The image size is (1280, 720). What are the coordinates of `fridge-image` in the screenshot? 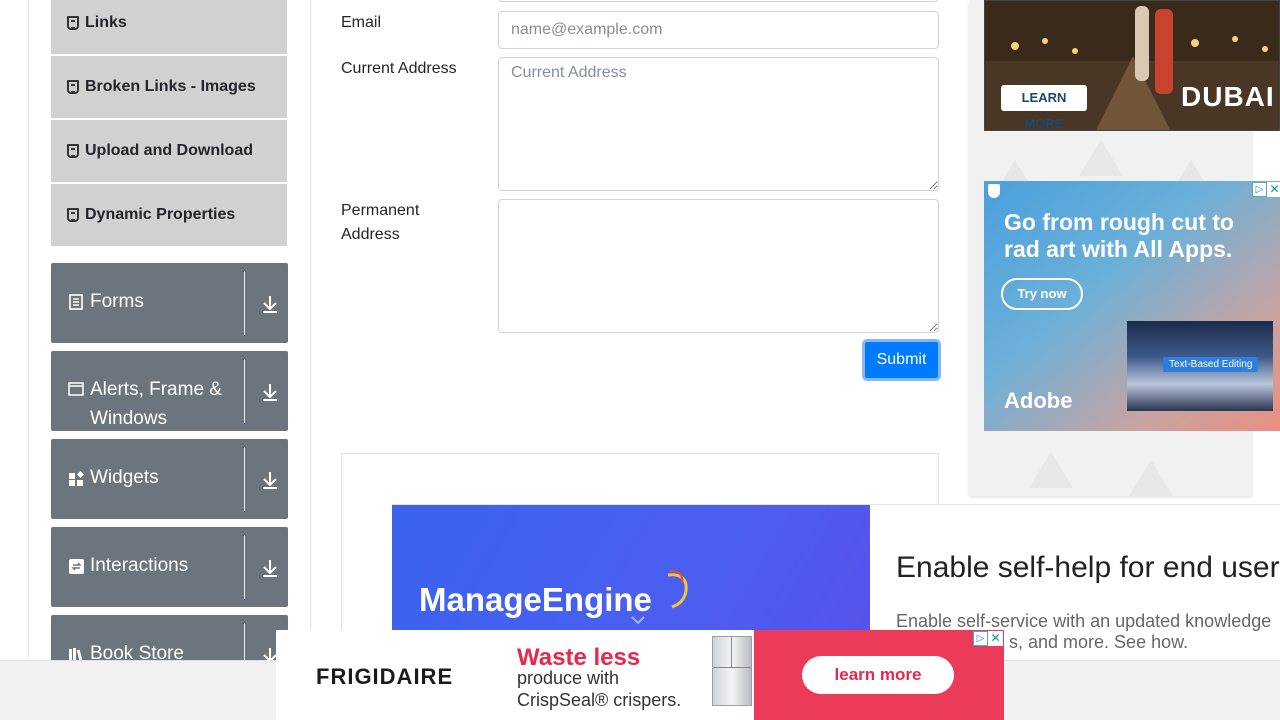 It's located at (732, 671).